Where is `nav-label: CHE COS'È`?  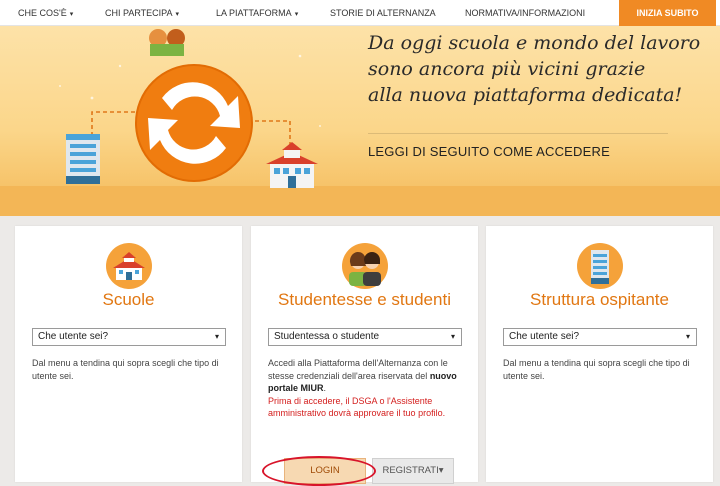 nav-label: CHE COS'È is located at coordinates (42, 13).